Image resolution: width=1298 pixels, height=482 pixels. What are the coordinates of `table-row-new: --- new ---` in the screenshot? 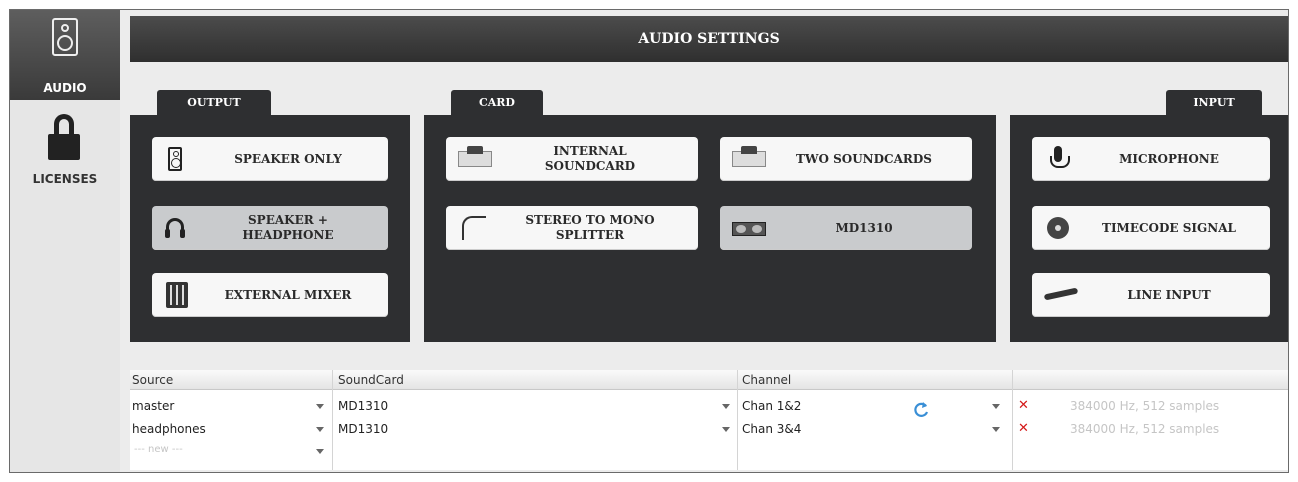 It's located at (709, 452).